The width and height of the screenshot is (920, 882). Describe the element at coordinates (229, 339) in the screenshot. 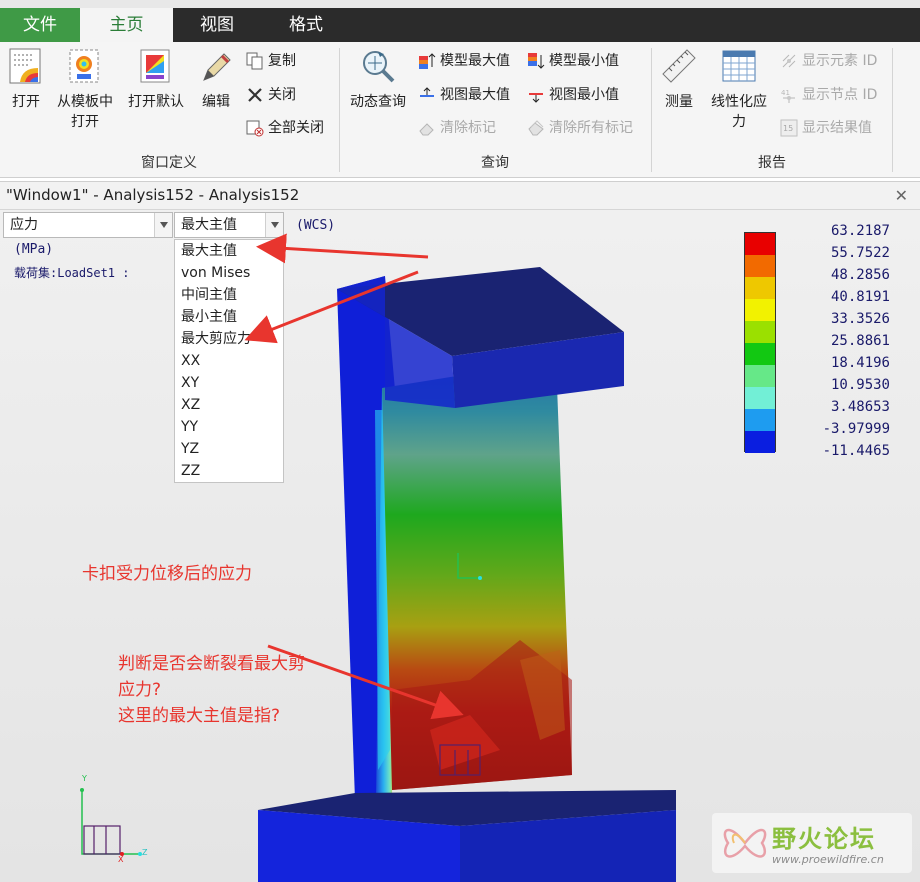

I see `option-max-shear: 最大剪应力` at that location.